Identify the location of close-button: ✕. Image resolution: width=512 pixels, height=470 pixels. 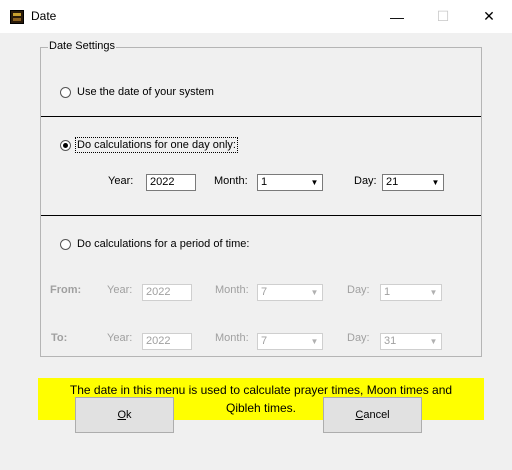
(489, 16).